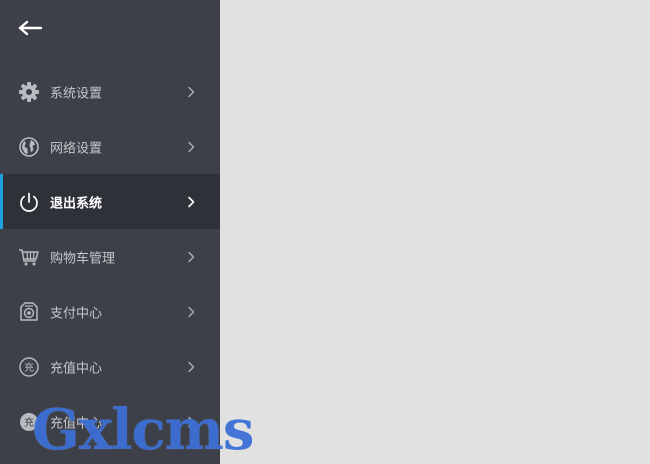  I want to click on menu-item-network-settings: 网络设置, so click(110, 146).